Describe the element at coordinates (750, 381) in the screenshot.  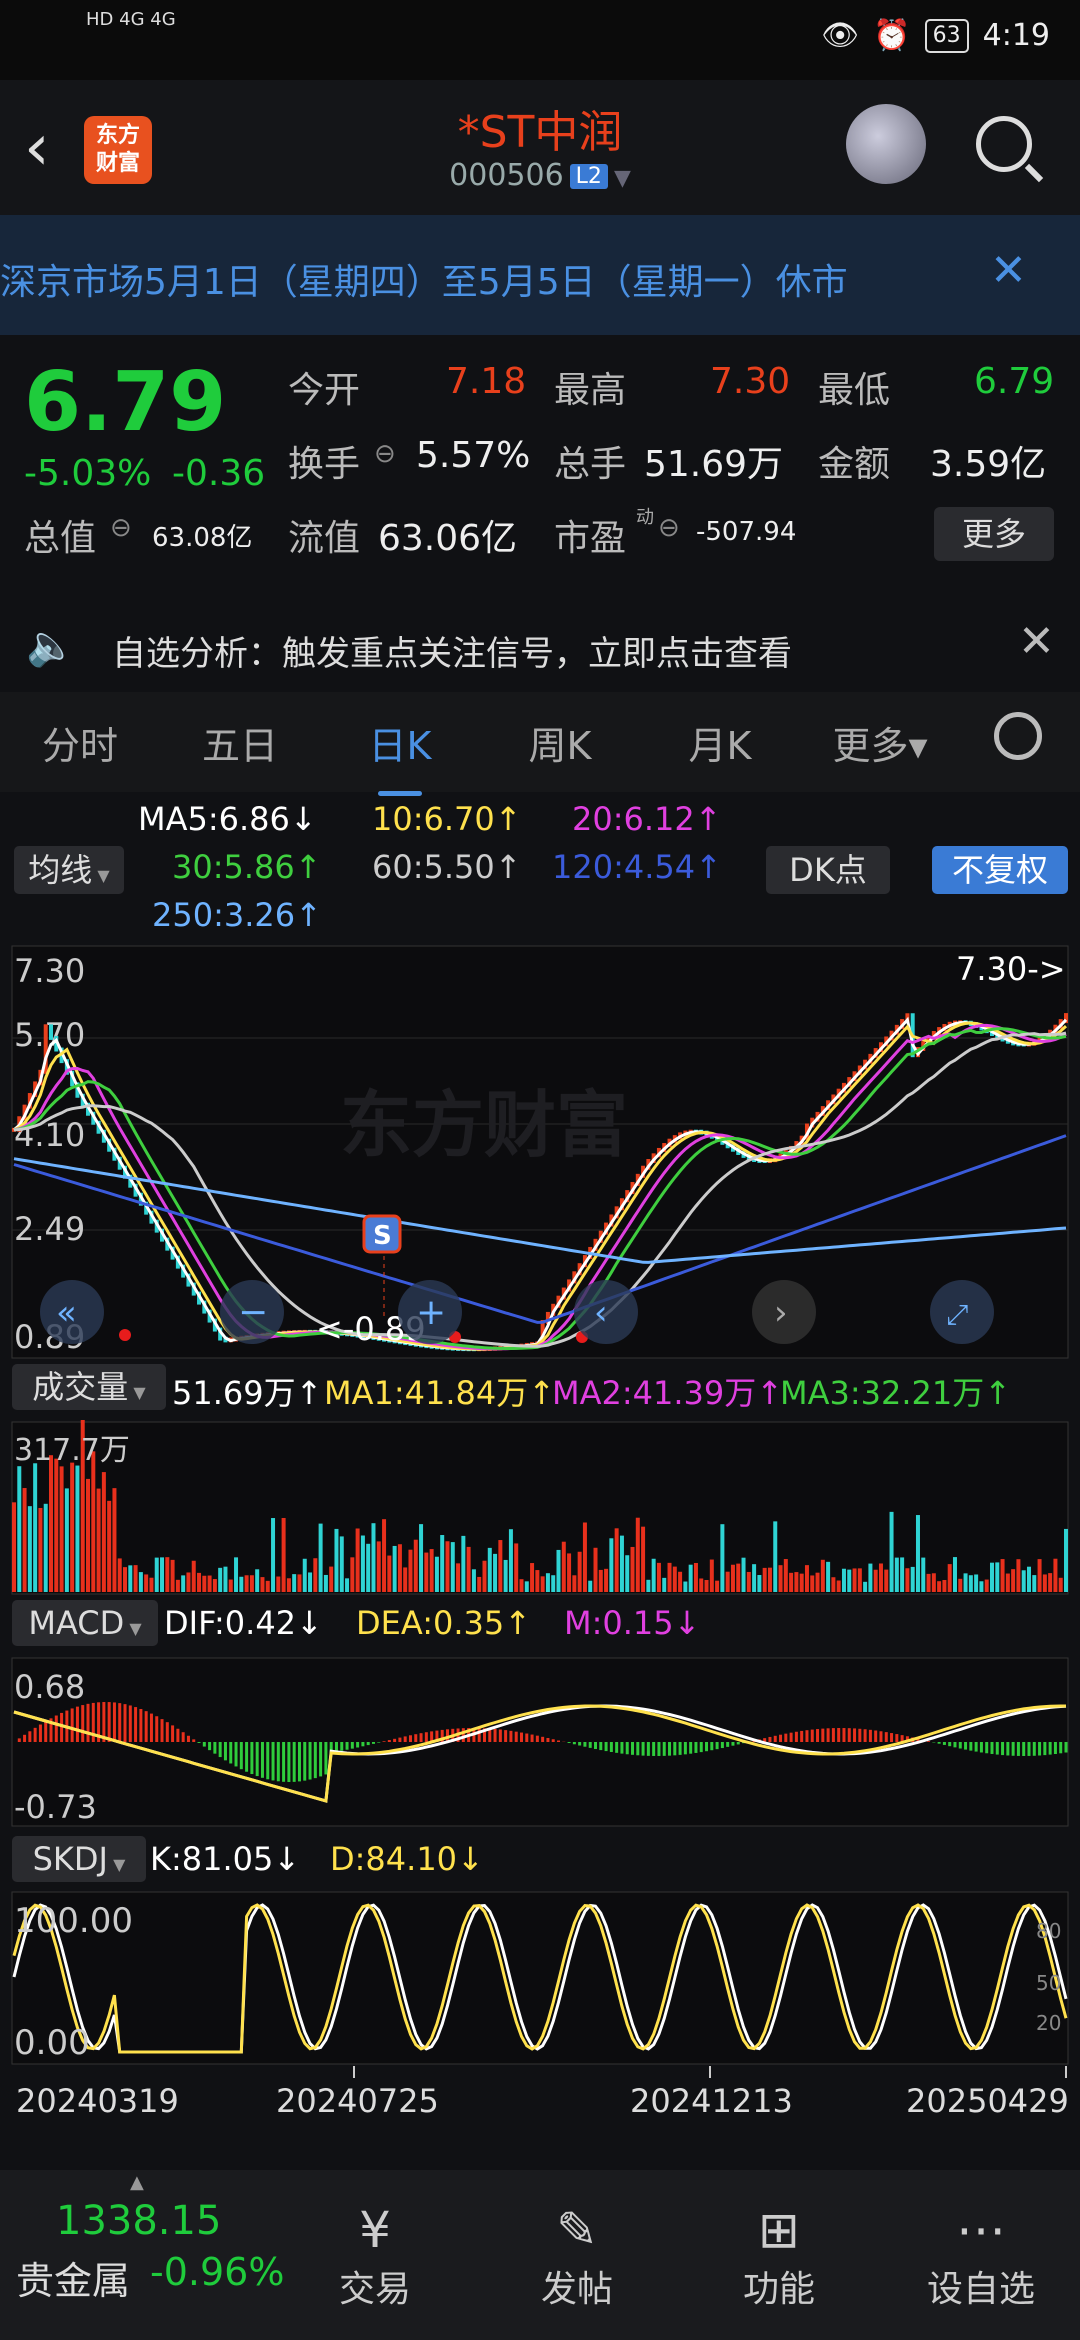
I see `high-value: 7.30` at that location.